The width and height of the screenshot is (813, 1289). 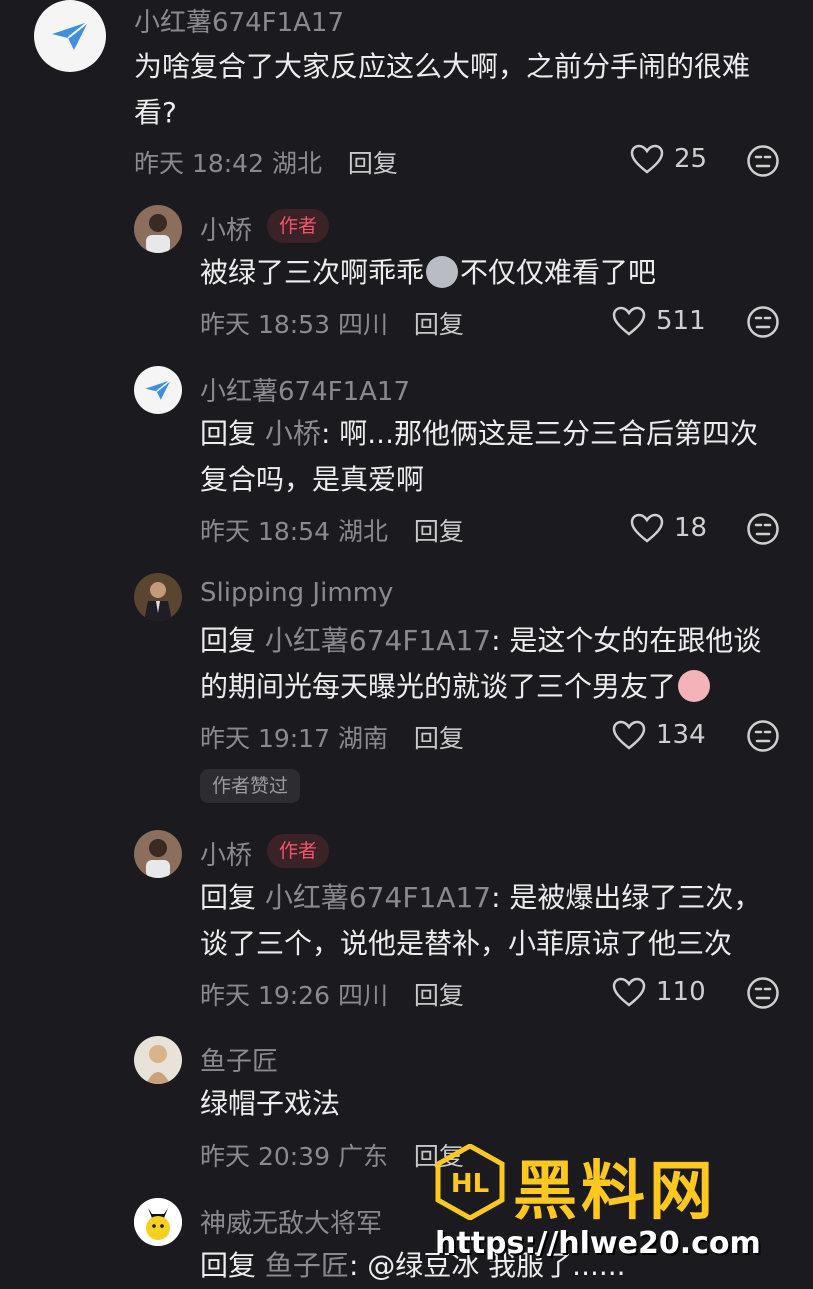 What do you see at coordinates (239, 1059) in the screenshot?
I see `comment-username: 鱼子匠` at bounding box center [239, 1059].